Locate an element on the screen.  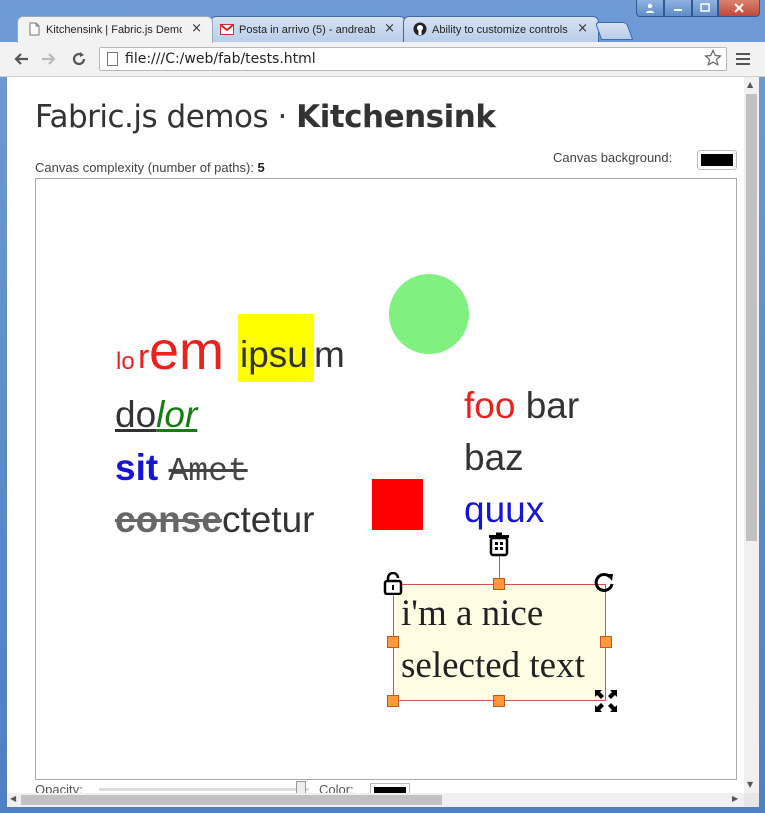
gmail-icon is located at coordinates (227, 29).